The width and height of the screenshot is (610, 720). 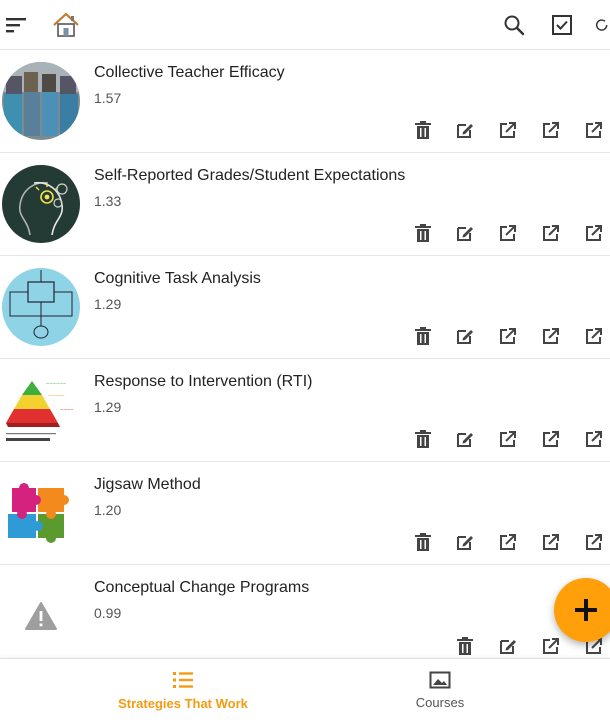 I want to click on strategy-title: Response to Intervention (RTI), so click(x=203, y=382).